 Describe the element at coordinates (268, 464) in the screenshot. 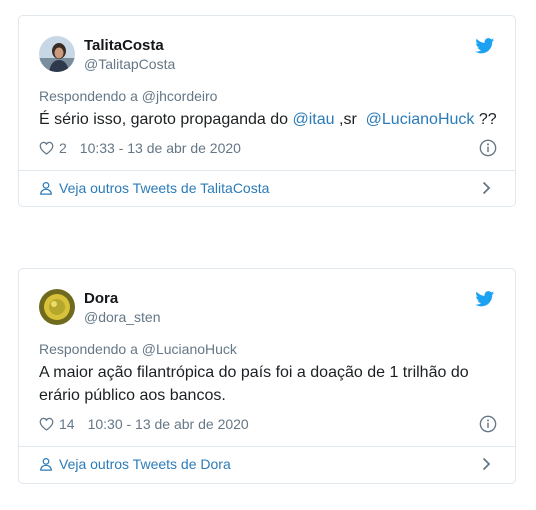

I see `more-tweets-link: Veja outros Tweets de Dora` at that location.